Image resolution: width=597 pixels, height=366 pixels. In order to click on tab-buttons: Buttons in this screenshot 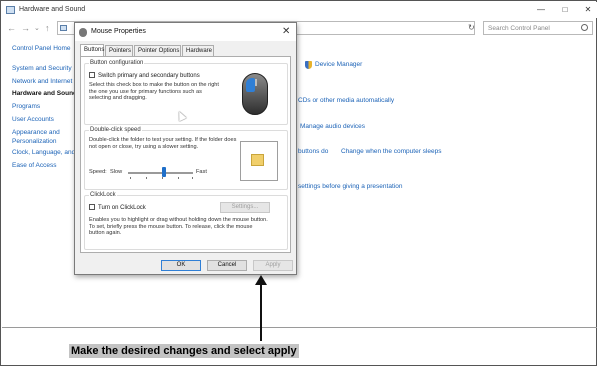, I will do `click(92, 50)`.